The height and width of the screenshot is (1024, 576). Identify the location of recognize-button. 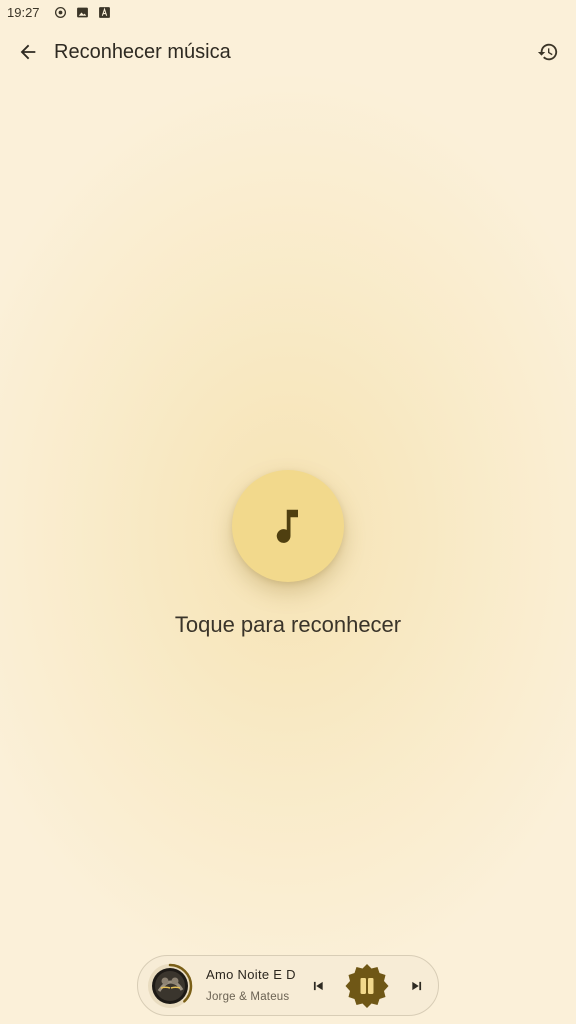
(288, 526).